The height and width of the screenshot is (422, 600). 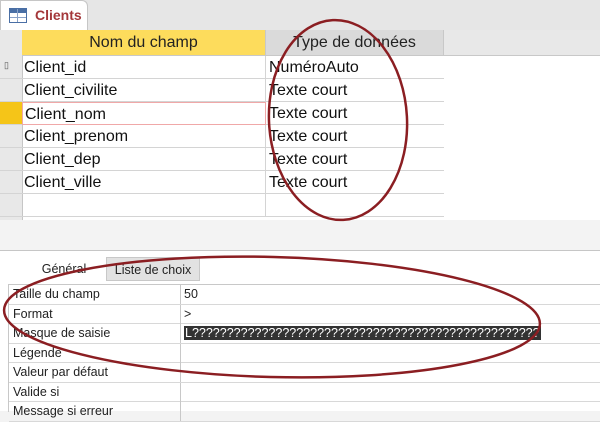 What do you see at coordinates (58, 15) in the screenshot?
I see `document-tab-title: Clients` at bounding box center [58, 15].